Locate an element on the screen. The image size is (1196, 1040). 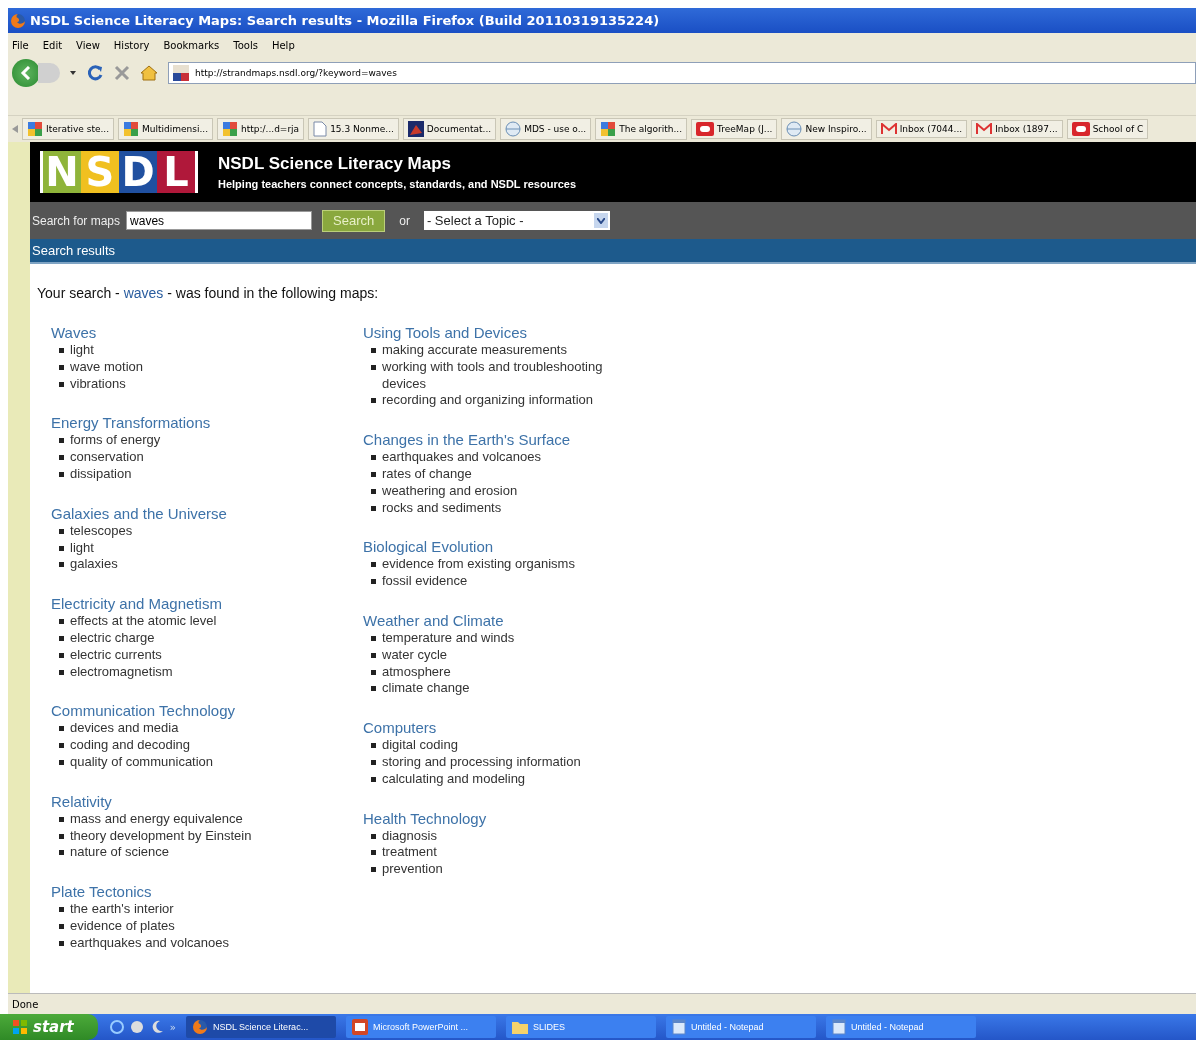
topic-item: calculating and modeling is located at coordinates (454, 779).